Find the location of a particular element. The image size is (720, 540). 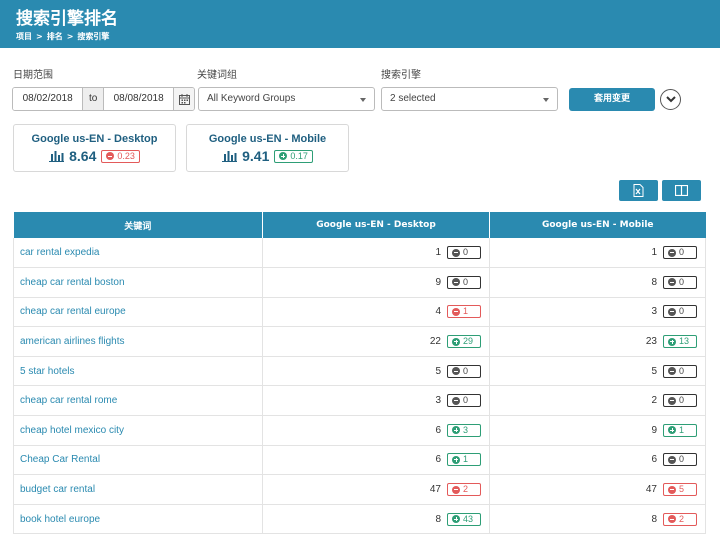

table-row: Cheap Car Rental 6 1 6 0 is located at coordinates (359, 460).